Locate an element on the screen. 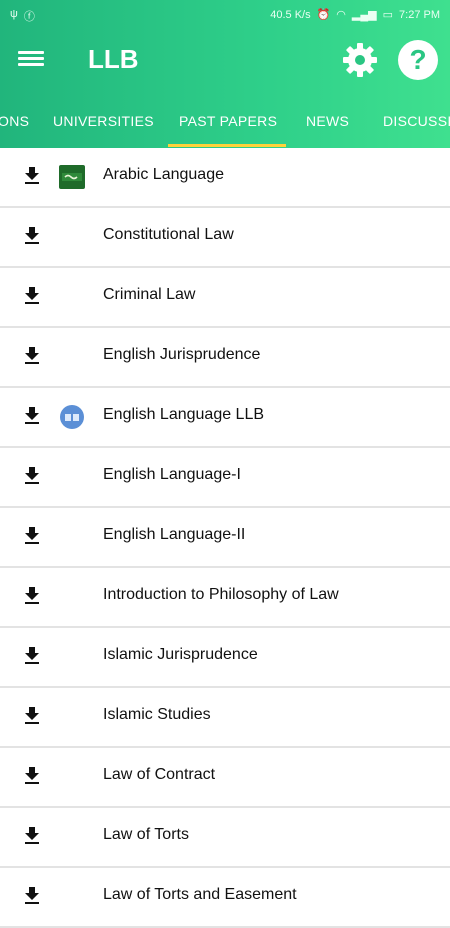  list-item-label: Criminal Law is located at coordinates (149, 294).